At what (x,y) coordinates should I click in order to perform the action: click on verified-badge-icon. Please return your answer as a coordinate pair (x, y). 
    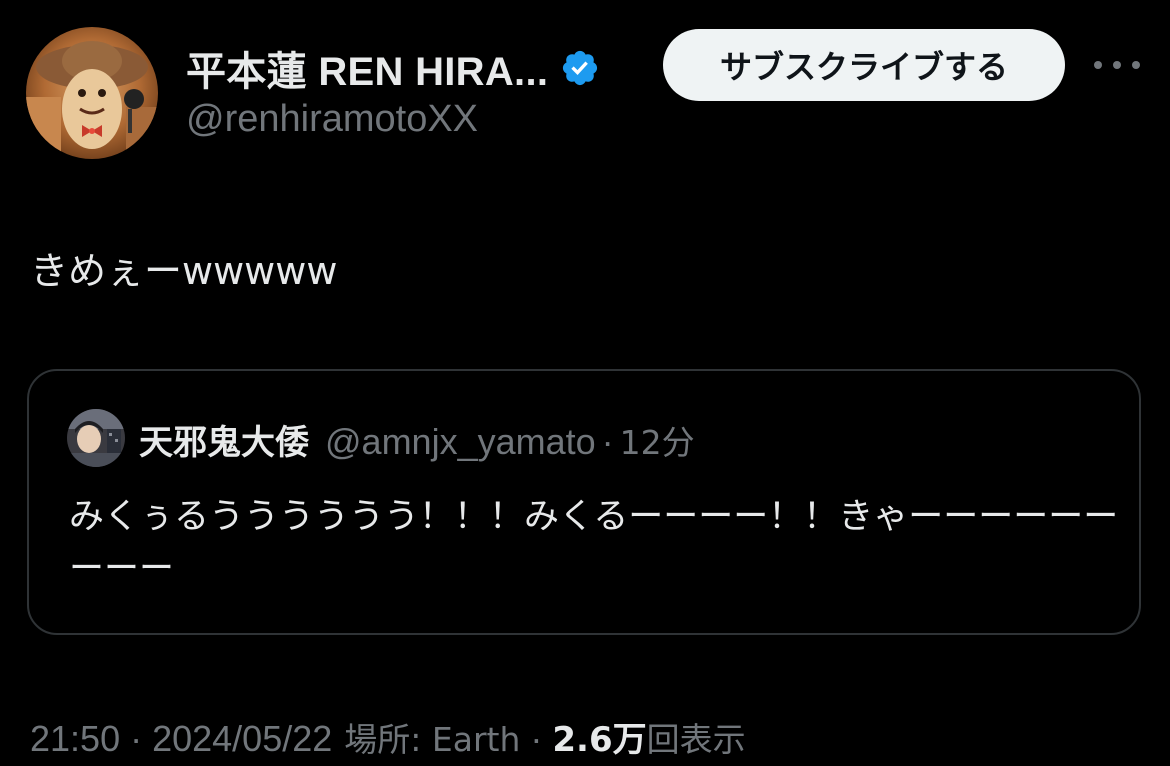
    Looking at the image, I should click on (580, 68).